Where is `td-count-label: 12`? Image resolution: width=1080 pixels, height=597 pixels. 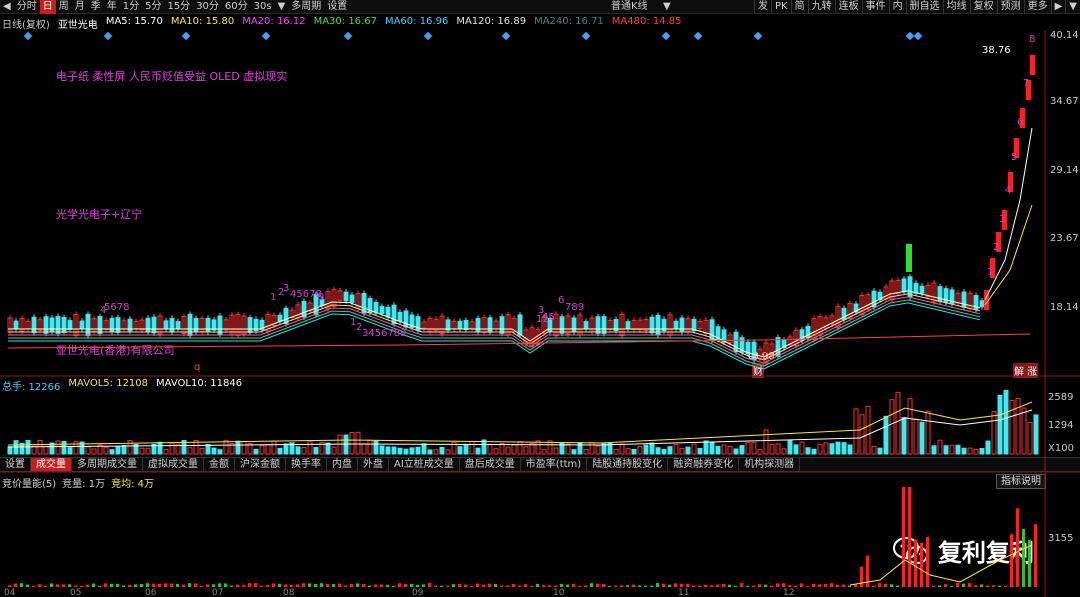 td-count-label: 12 is located at coordinates (542, 319).